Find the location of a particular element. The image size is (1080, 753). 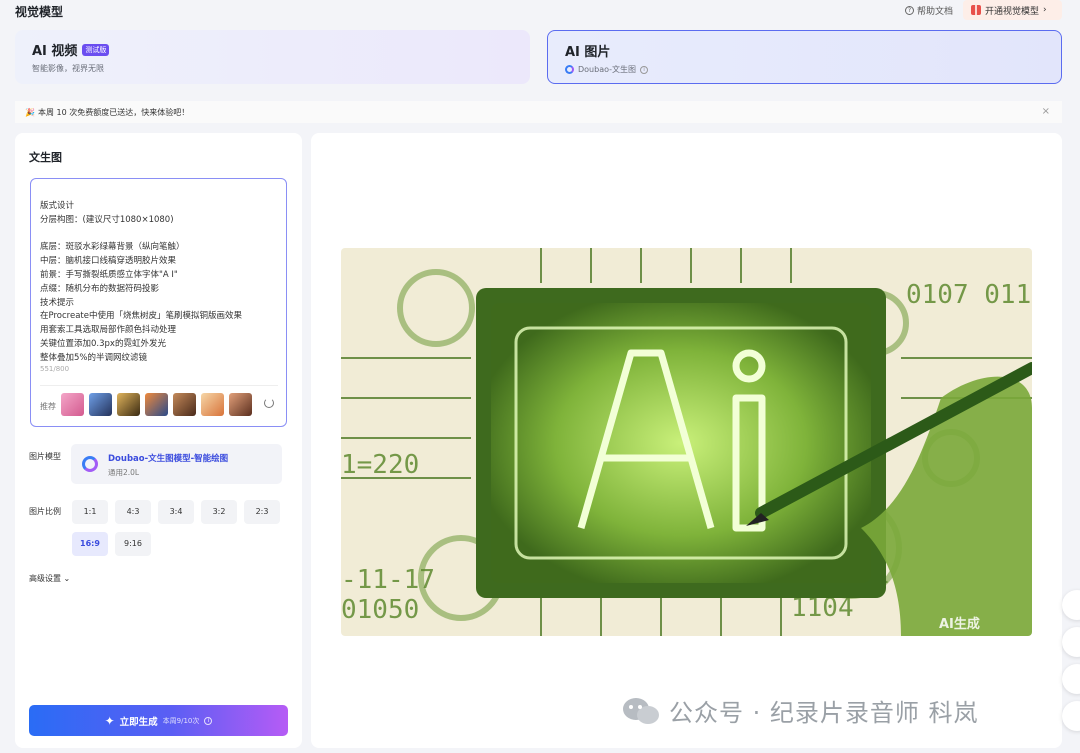

model-label: 图片模型 is located at coordinates (45, 456).